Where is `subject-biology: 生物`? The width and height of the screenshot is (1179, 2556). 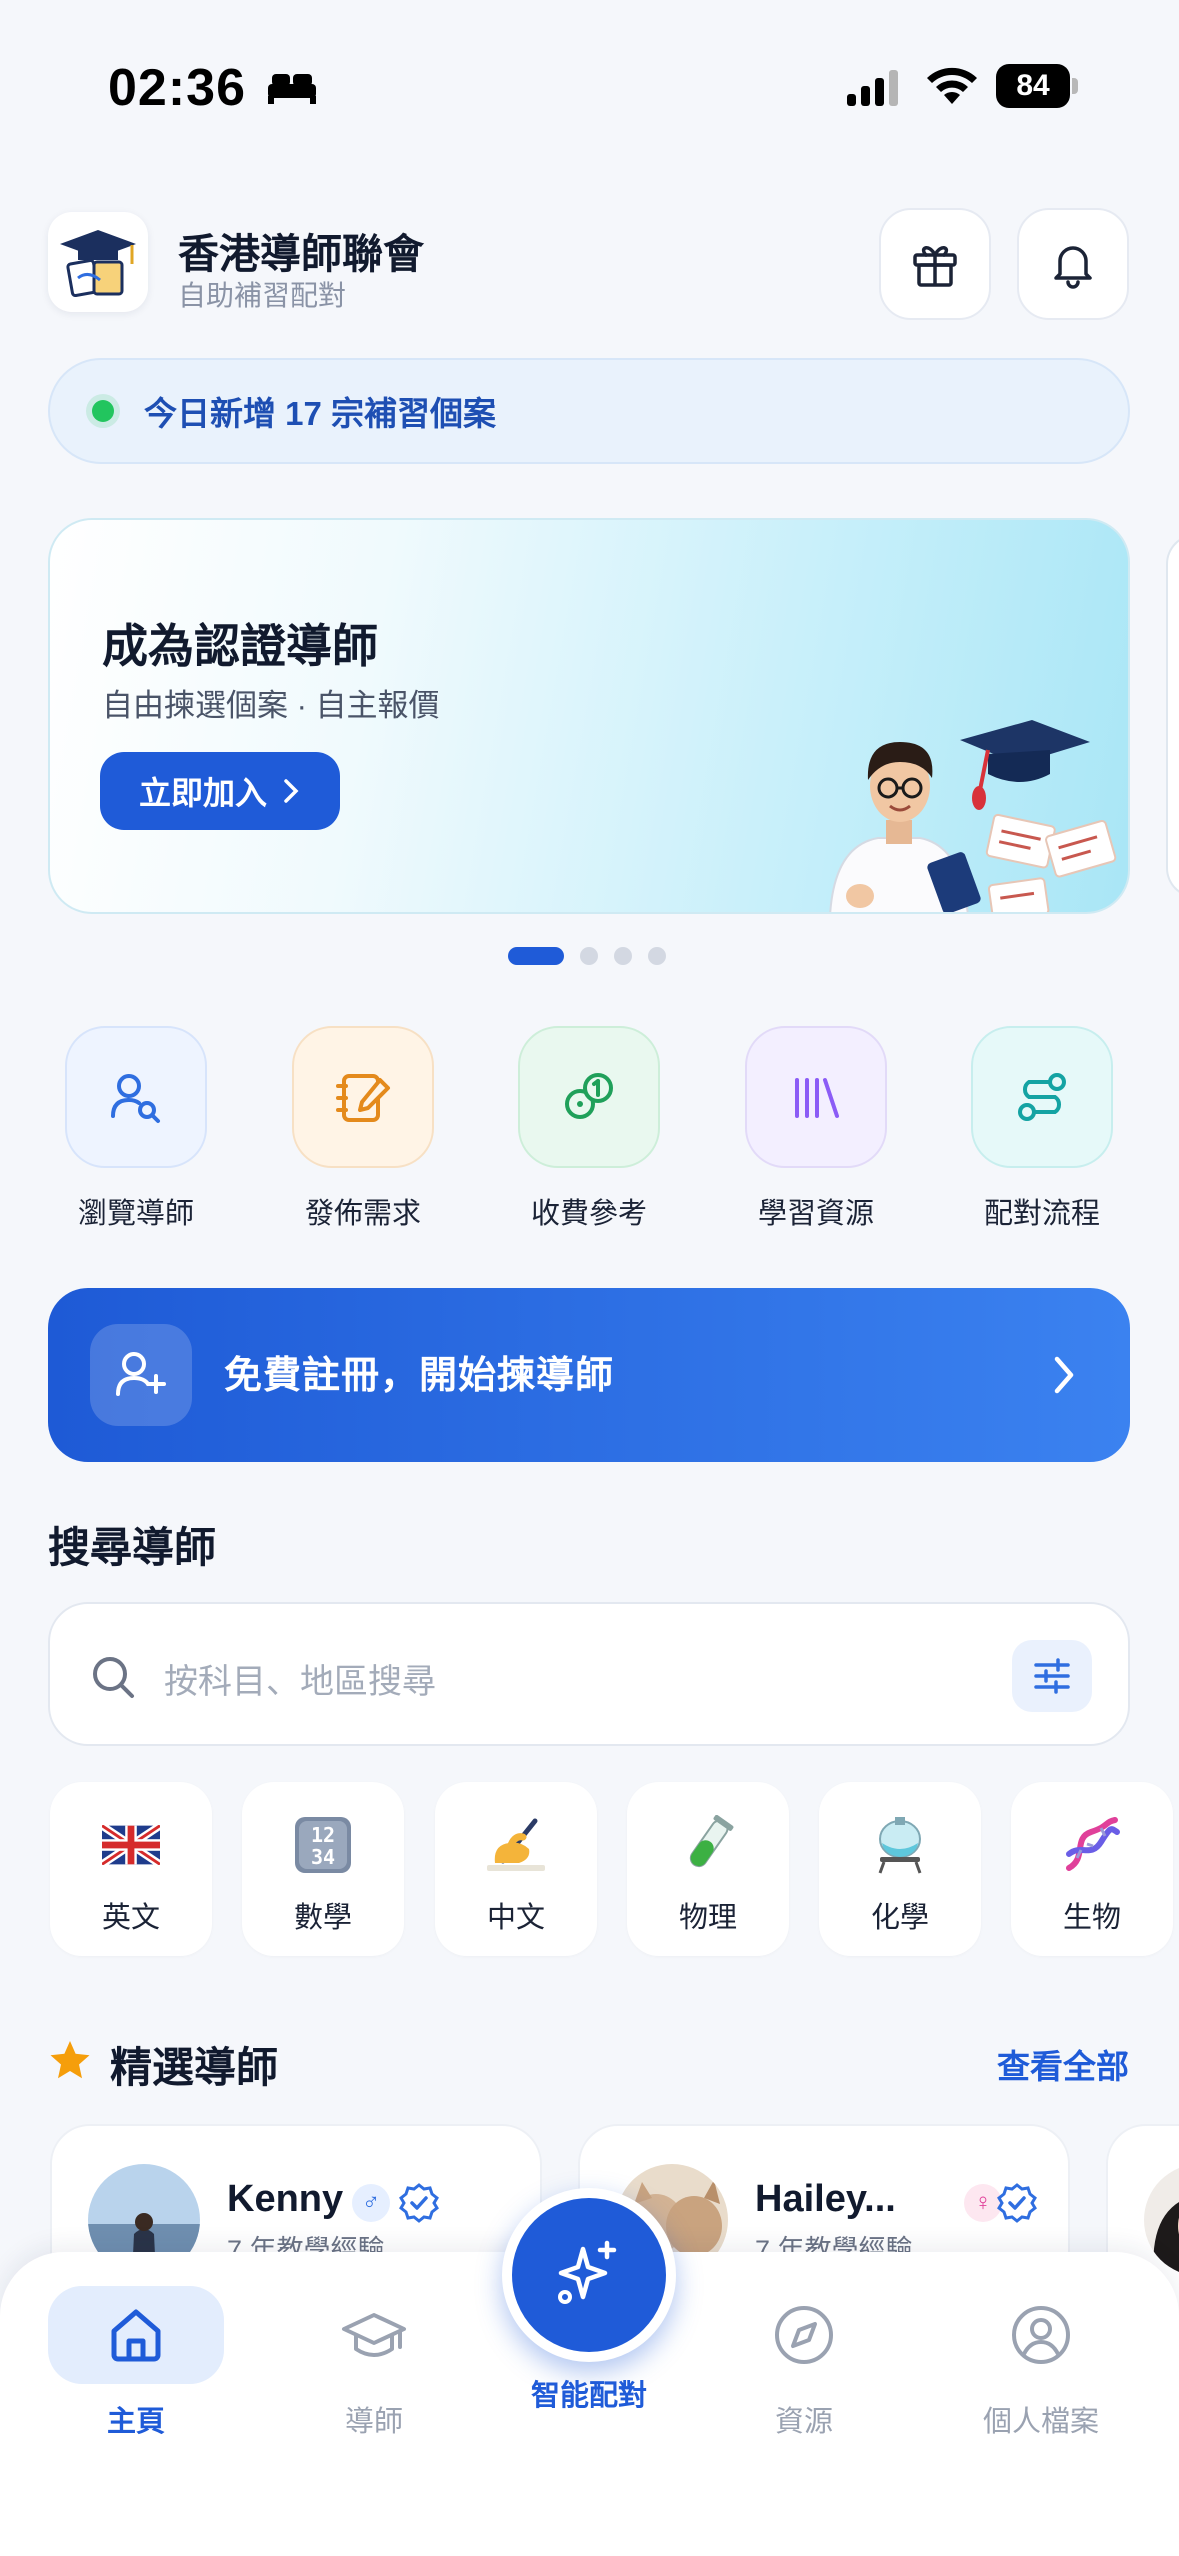
subject-biology: 生物 is located at coordinates (1092, 1869).